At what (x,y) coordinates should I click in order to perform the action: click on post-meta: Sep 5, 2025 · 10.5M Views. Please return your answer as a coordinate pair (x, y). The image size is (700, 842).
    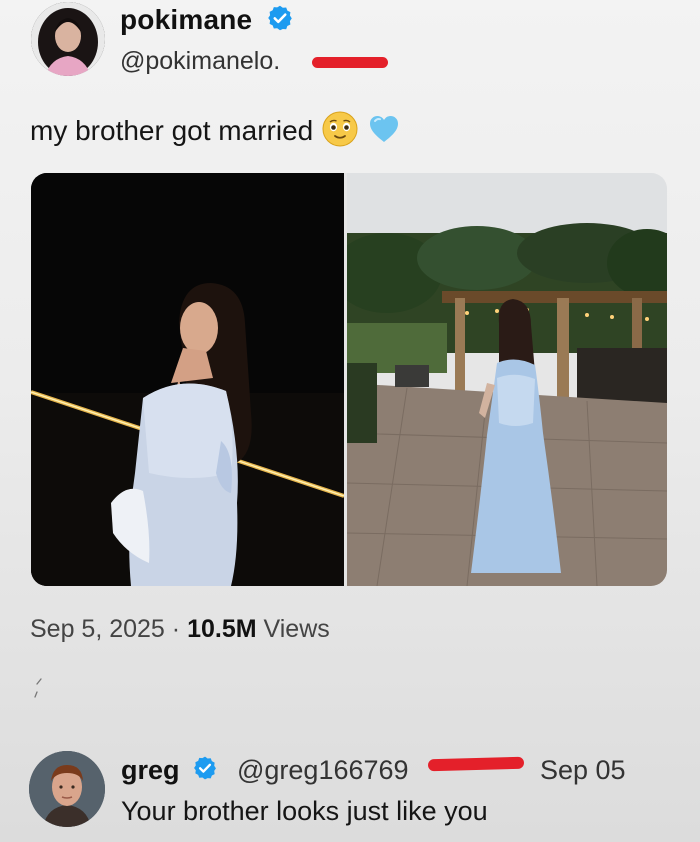
    Looking at the image, I should click on (180, 629).